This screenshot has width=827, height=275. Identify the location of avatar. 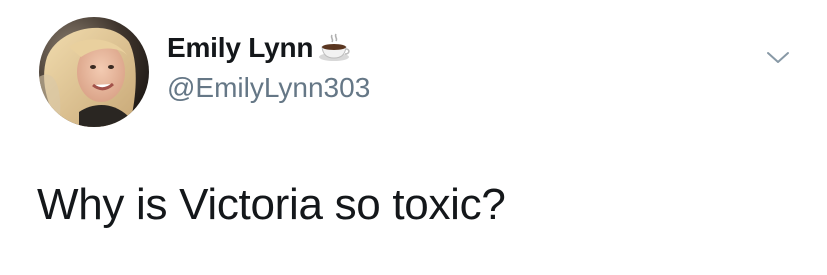
(94, 72).